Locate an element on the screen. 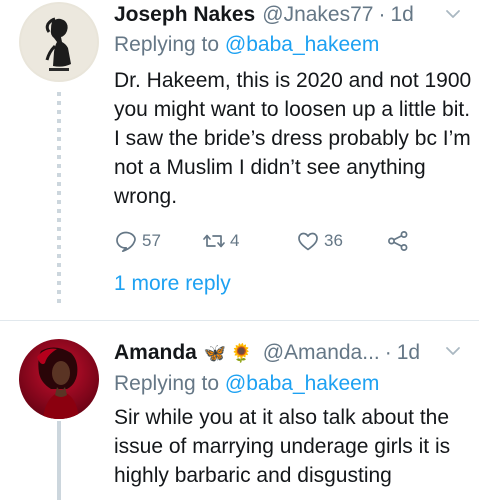 This screenshot has height=500, width=479. reply-count: 57 is located at coordinates (151, 240).